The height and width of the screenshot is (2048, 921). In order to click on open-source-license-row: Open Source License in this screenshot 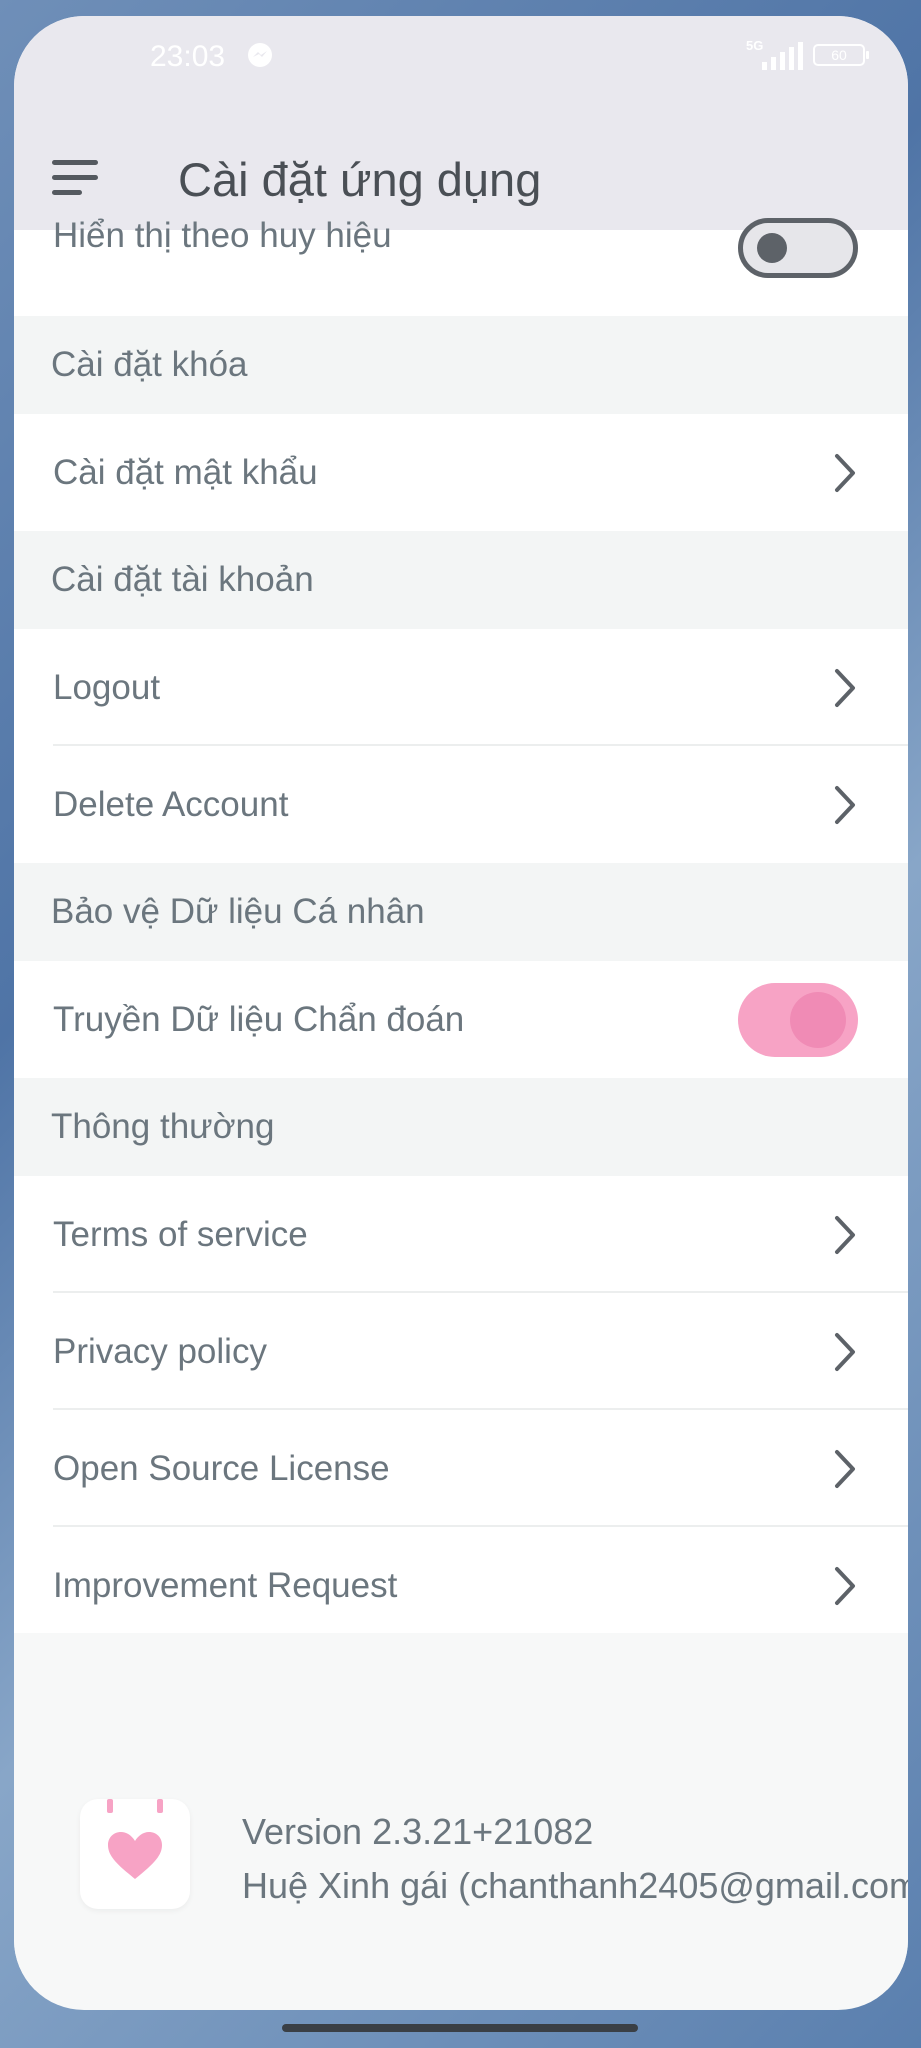, I will do `click(461, 1468)`.